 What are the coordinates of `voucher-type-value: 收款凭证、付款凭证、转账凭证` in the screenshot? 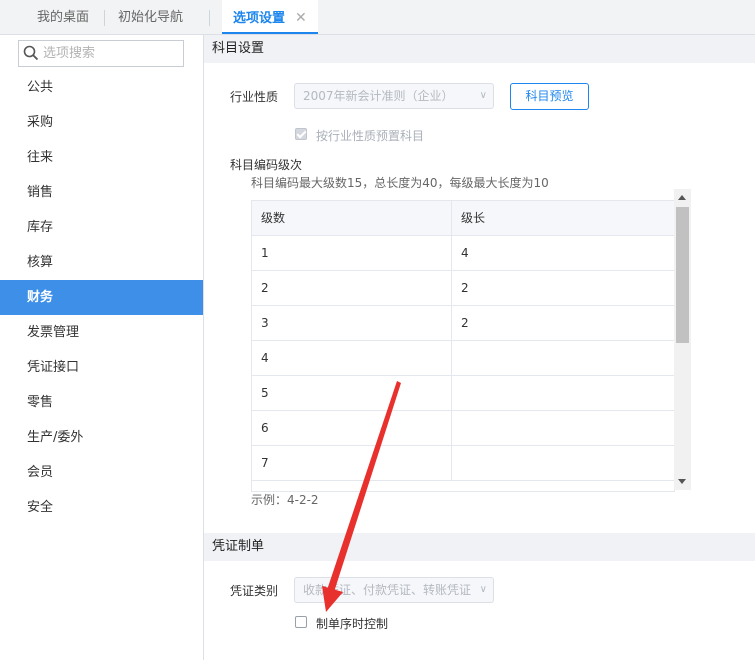 It's located at (387, 590).